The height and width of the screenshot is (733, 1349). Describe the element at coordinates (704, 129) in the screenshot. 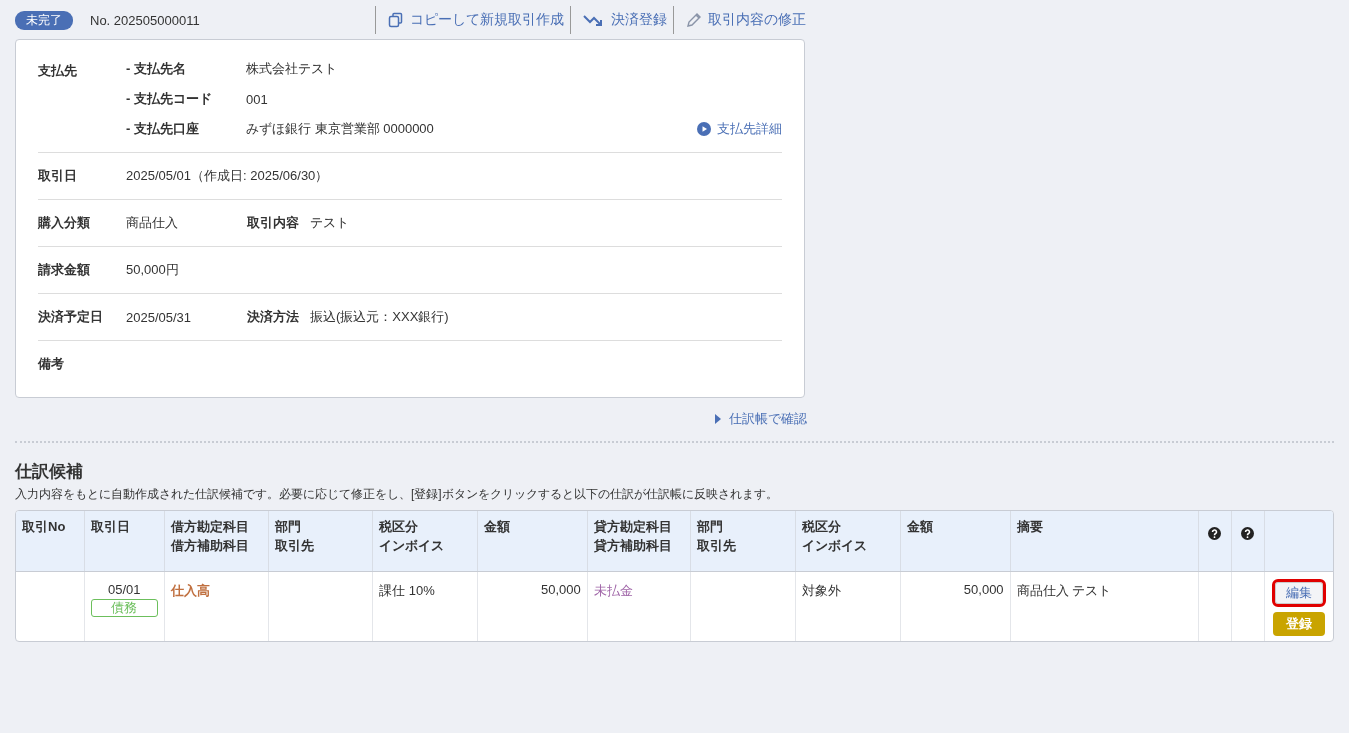

I see `play-circle-icon` at that location.